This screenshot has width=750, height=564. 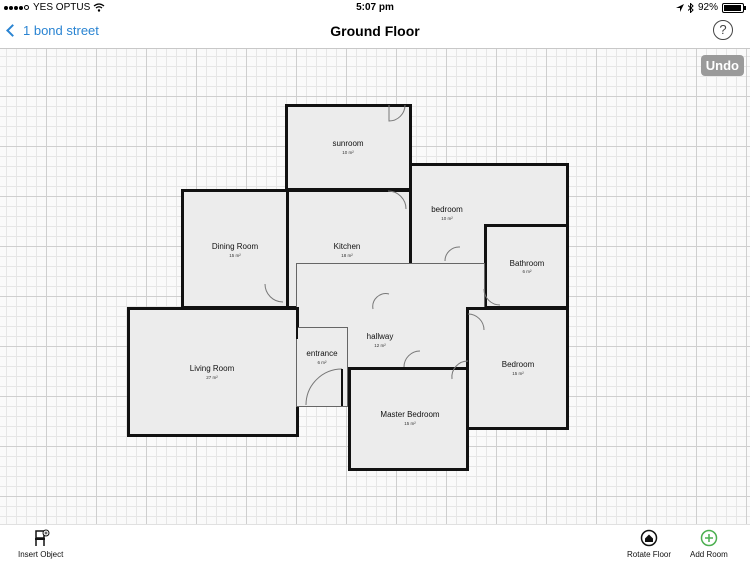 What do you see at coordinates (707, 7) in the screenshot?
I see `battery-percent: 92%` at bounding box center [707, 7].